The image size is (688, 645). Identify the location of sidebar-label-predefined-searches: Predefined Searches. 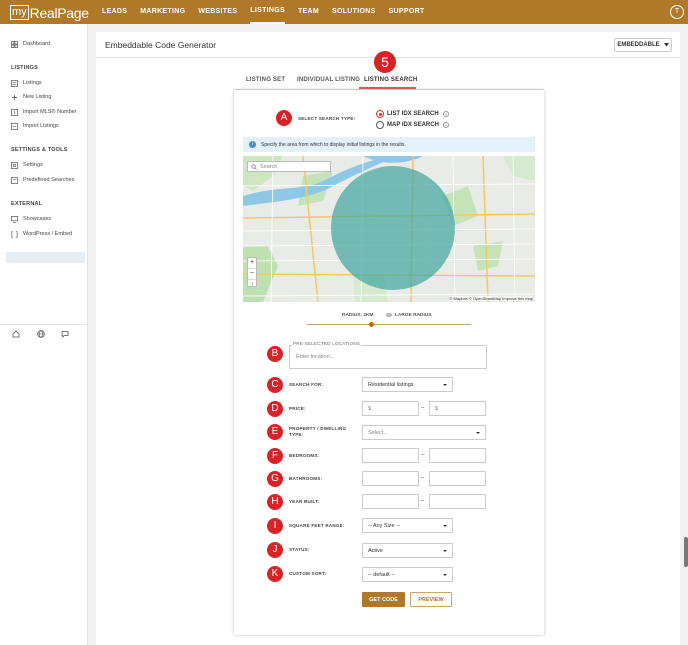
(49, 180).